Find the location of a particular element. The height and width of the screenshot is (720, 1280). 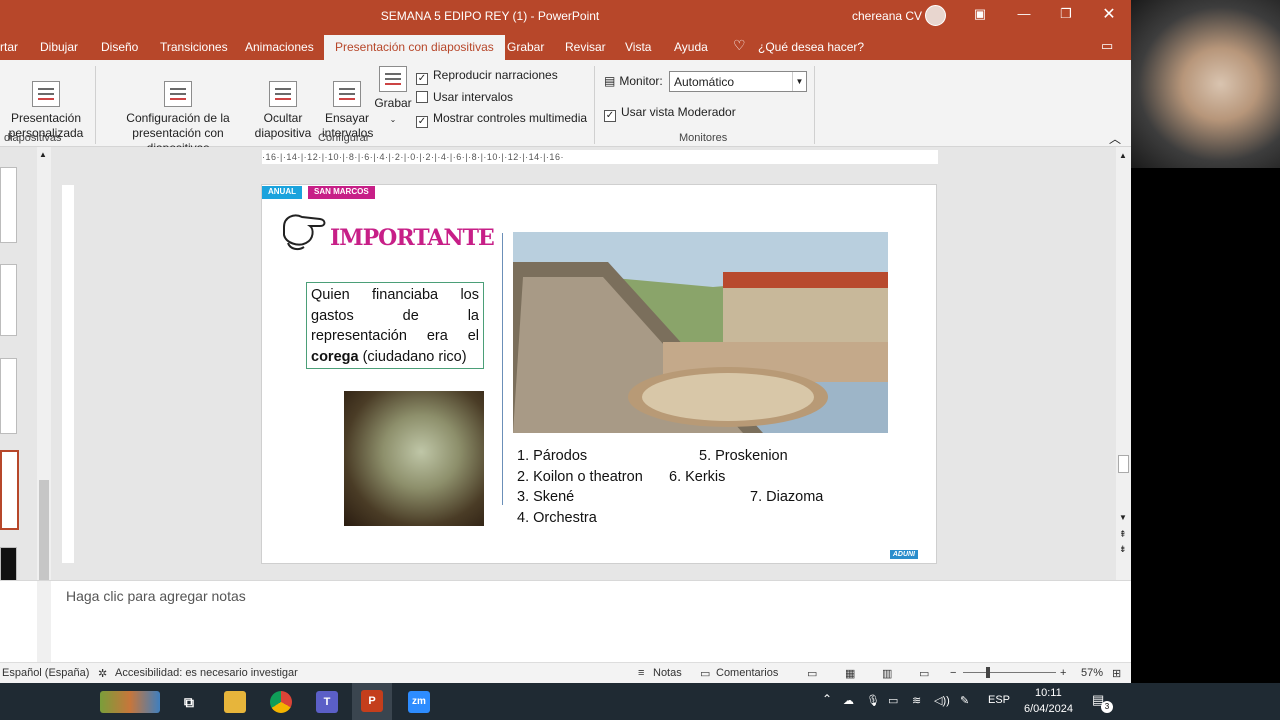

reading-view-icon: ▥ is located at coordinates (887, 673).